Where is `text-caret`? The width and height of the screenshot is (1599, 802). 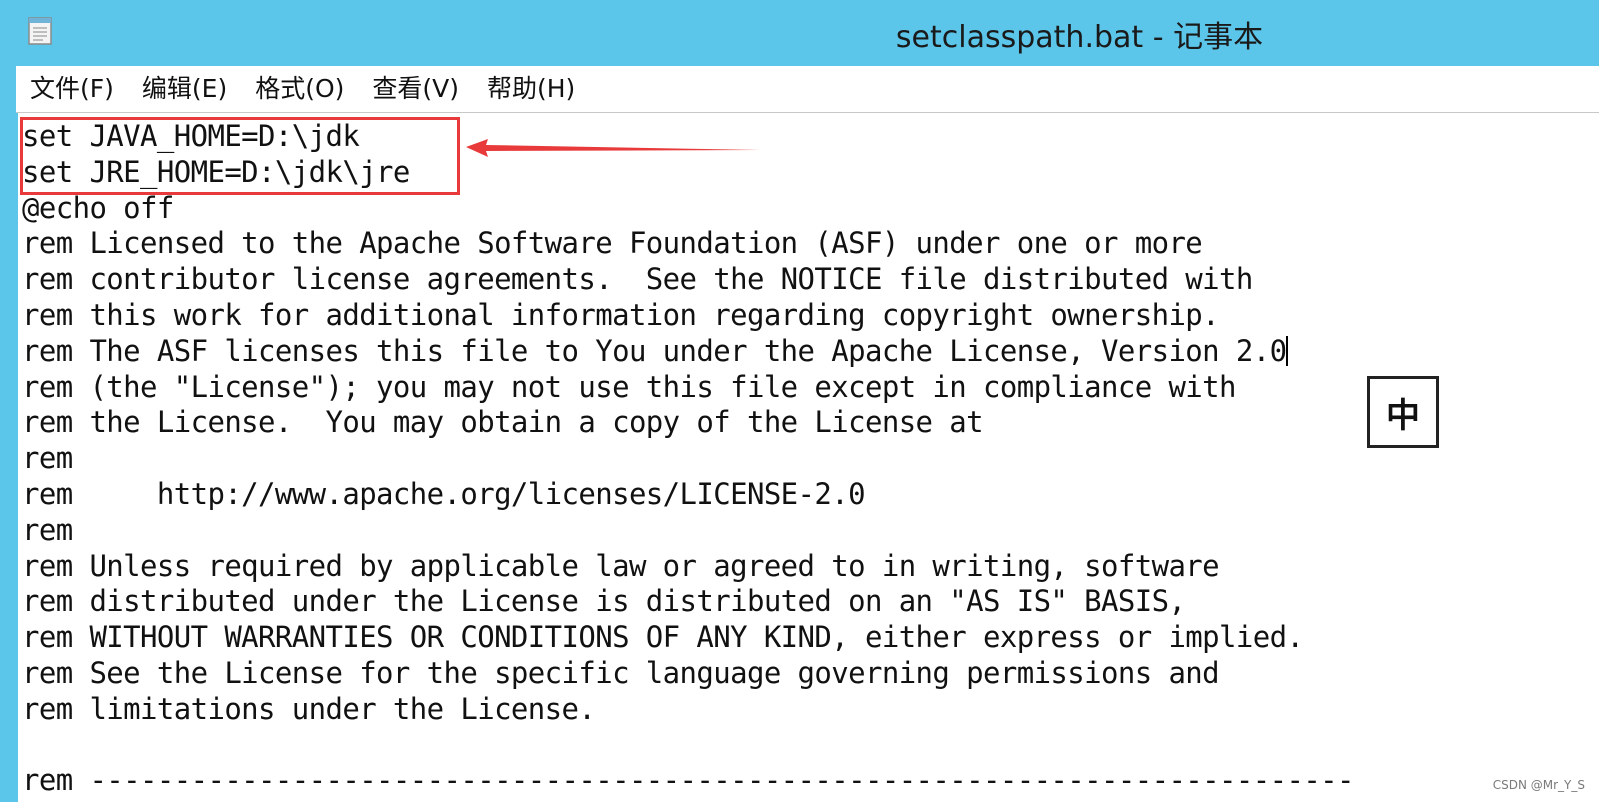
text-caret is located at coordinates (1287, 350).